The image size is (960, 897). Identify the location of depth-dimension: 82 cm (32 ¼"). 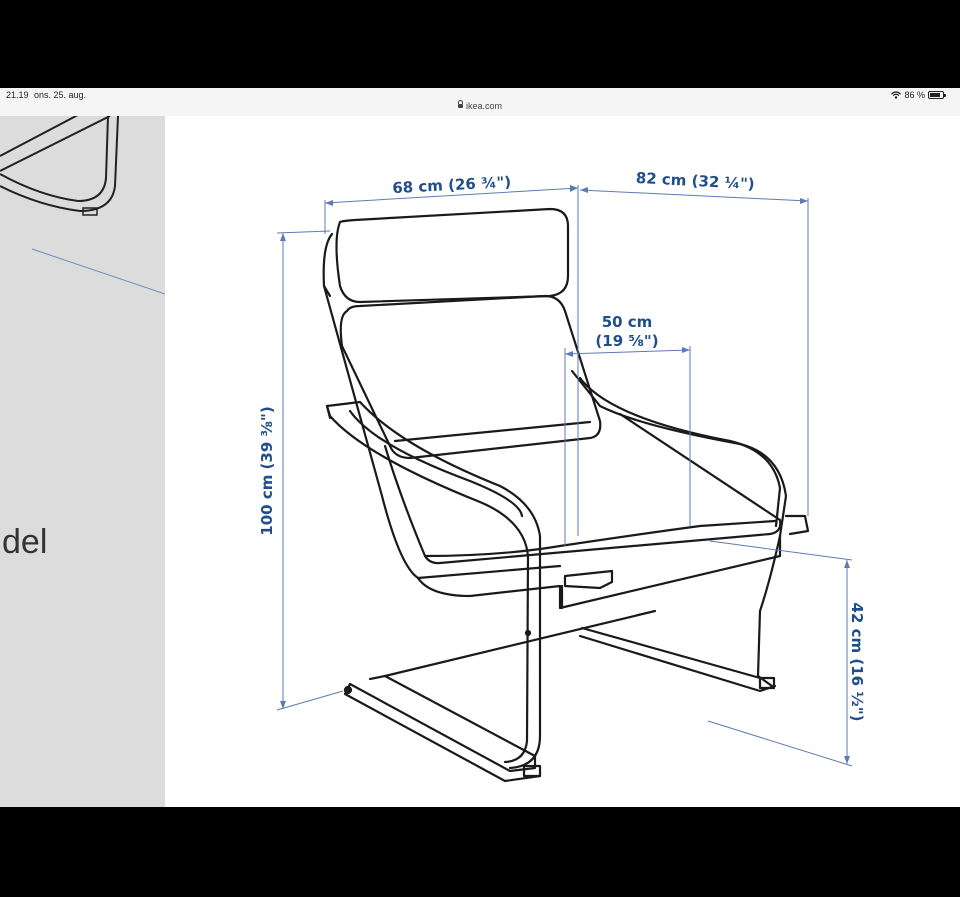
(695, 181).